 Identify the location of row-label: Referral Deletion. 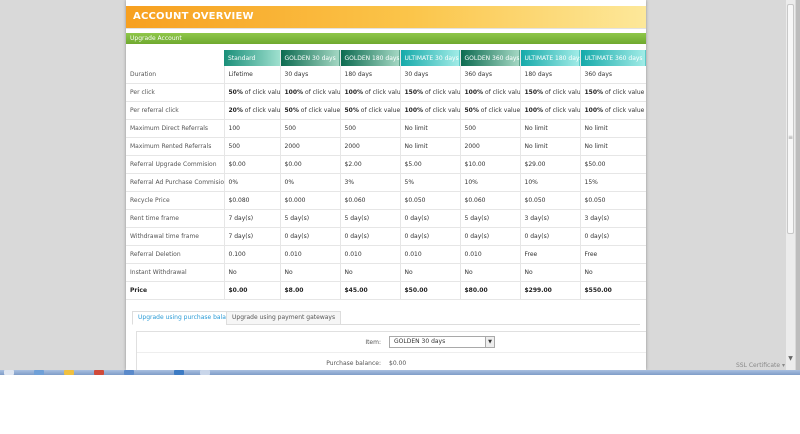
(175, 254).